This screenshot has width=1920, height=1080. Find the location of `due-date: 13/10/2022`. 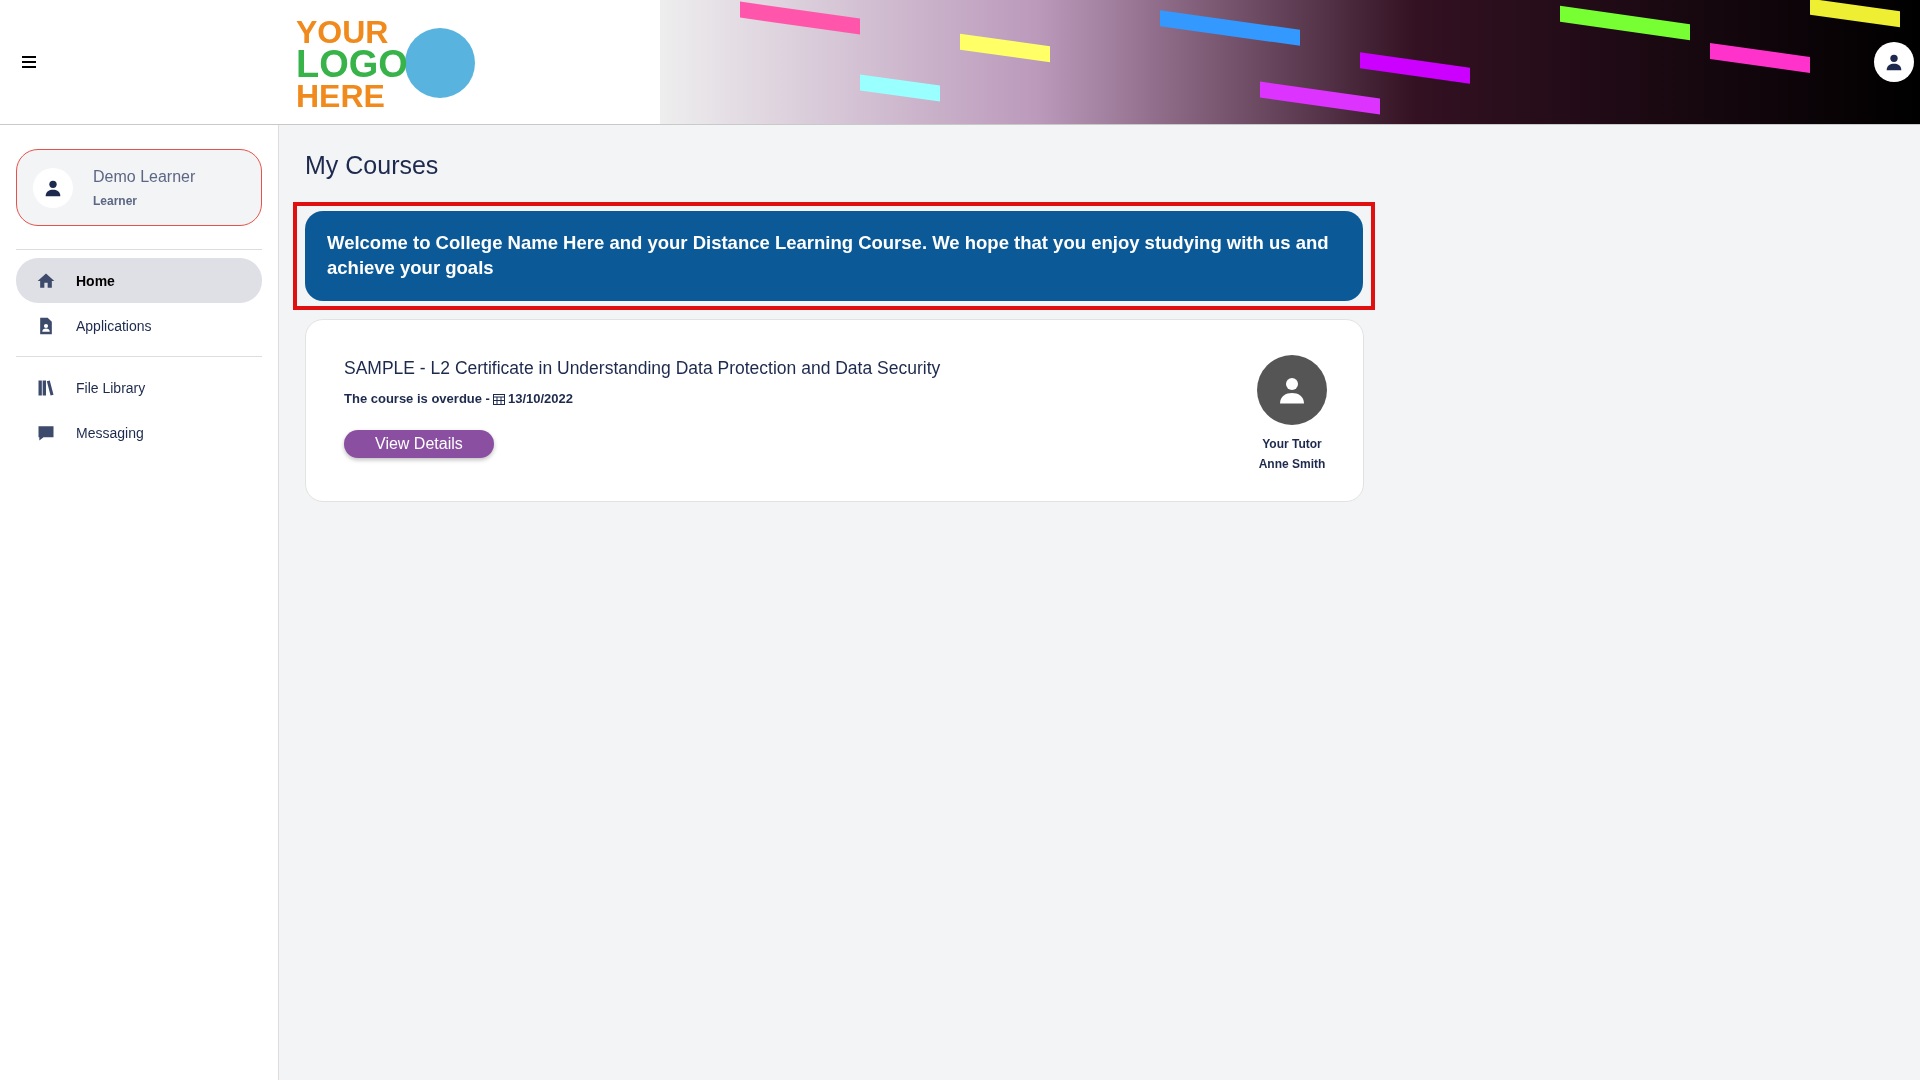

due-date: 13/10/2022 is located at coordinates (540, 398).